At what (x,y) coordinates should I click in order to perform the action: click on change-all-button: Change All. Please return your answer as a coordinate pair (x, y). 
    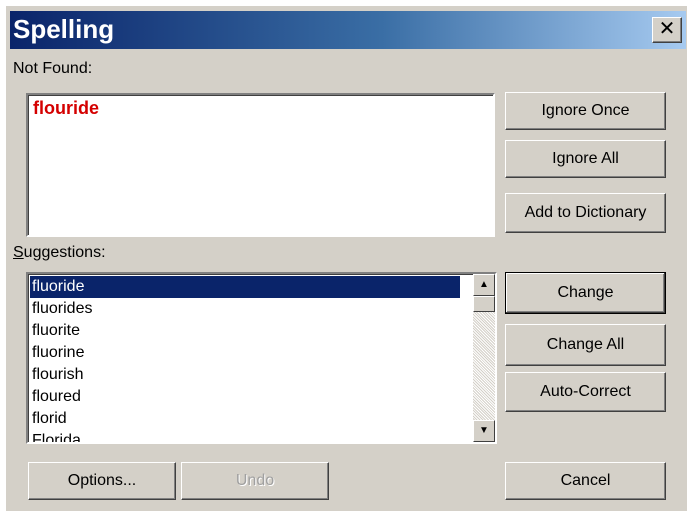
    Looking at the image, I should click on (585, 345).